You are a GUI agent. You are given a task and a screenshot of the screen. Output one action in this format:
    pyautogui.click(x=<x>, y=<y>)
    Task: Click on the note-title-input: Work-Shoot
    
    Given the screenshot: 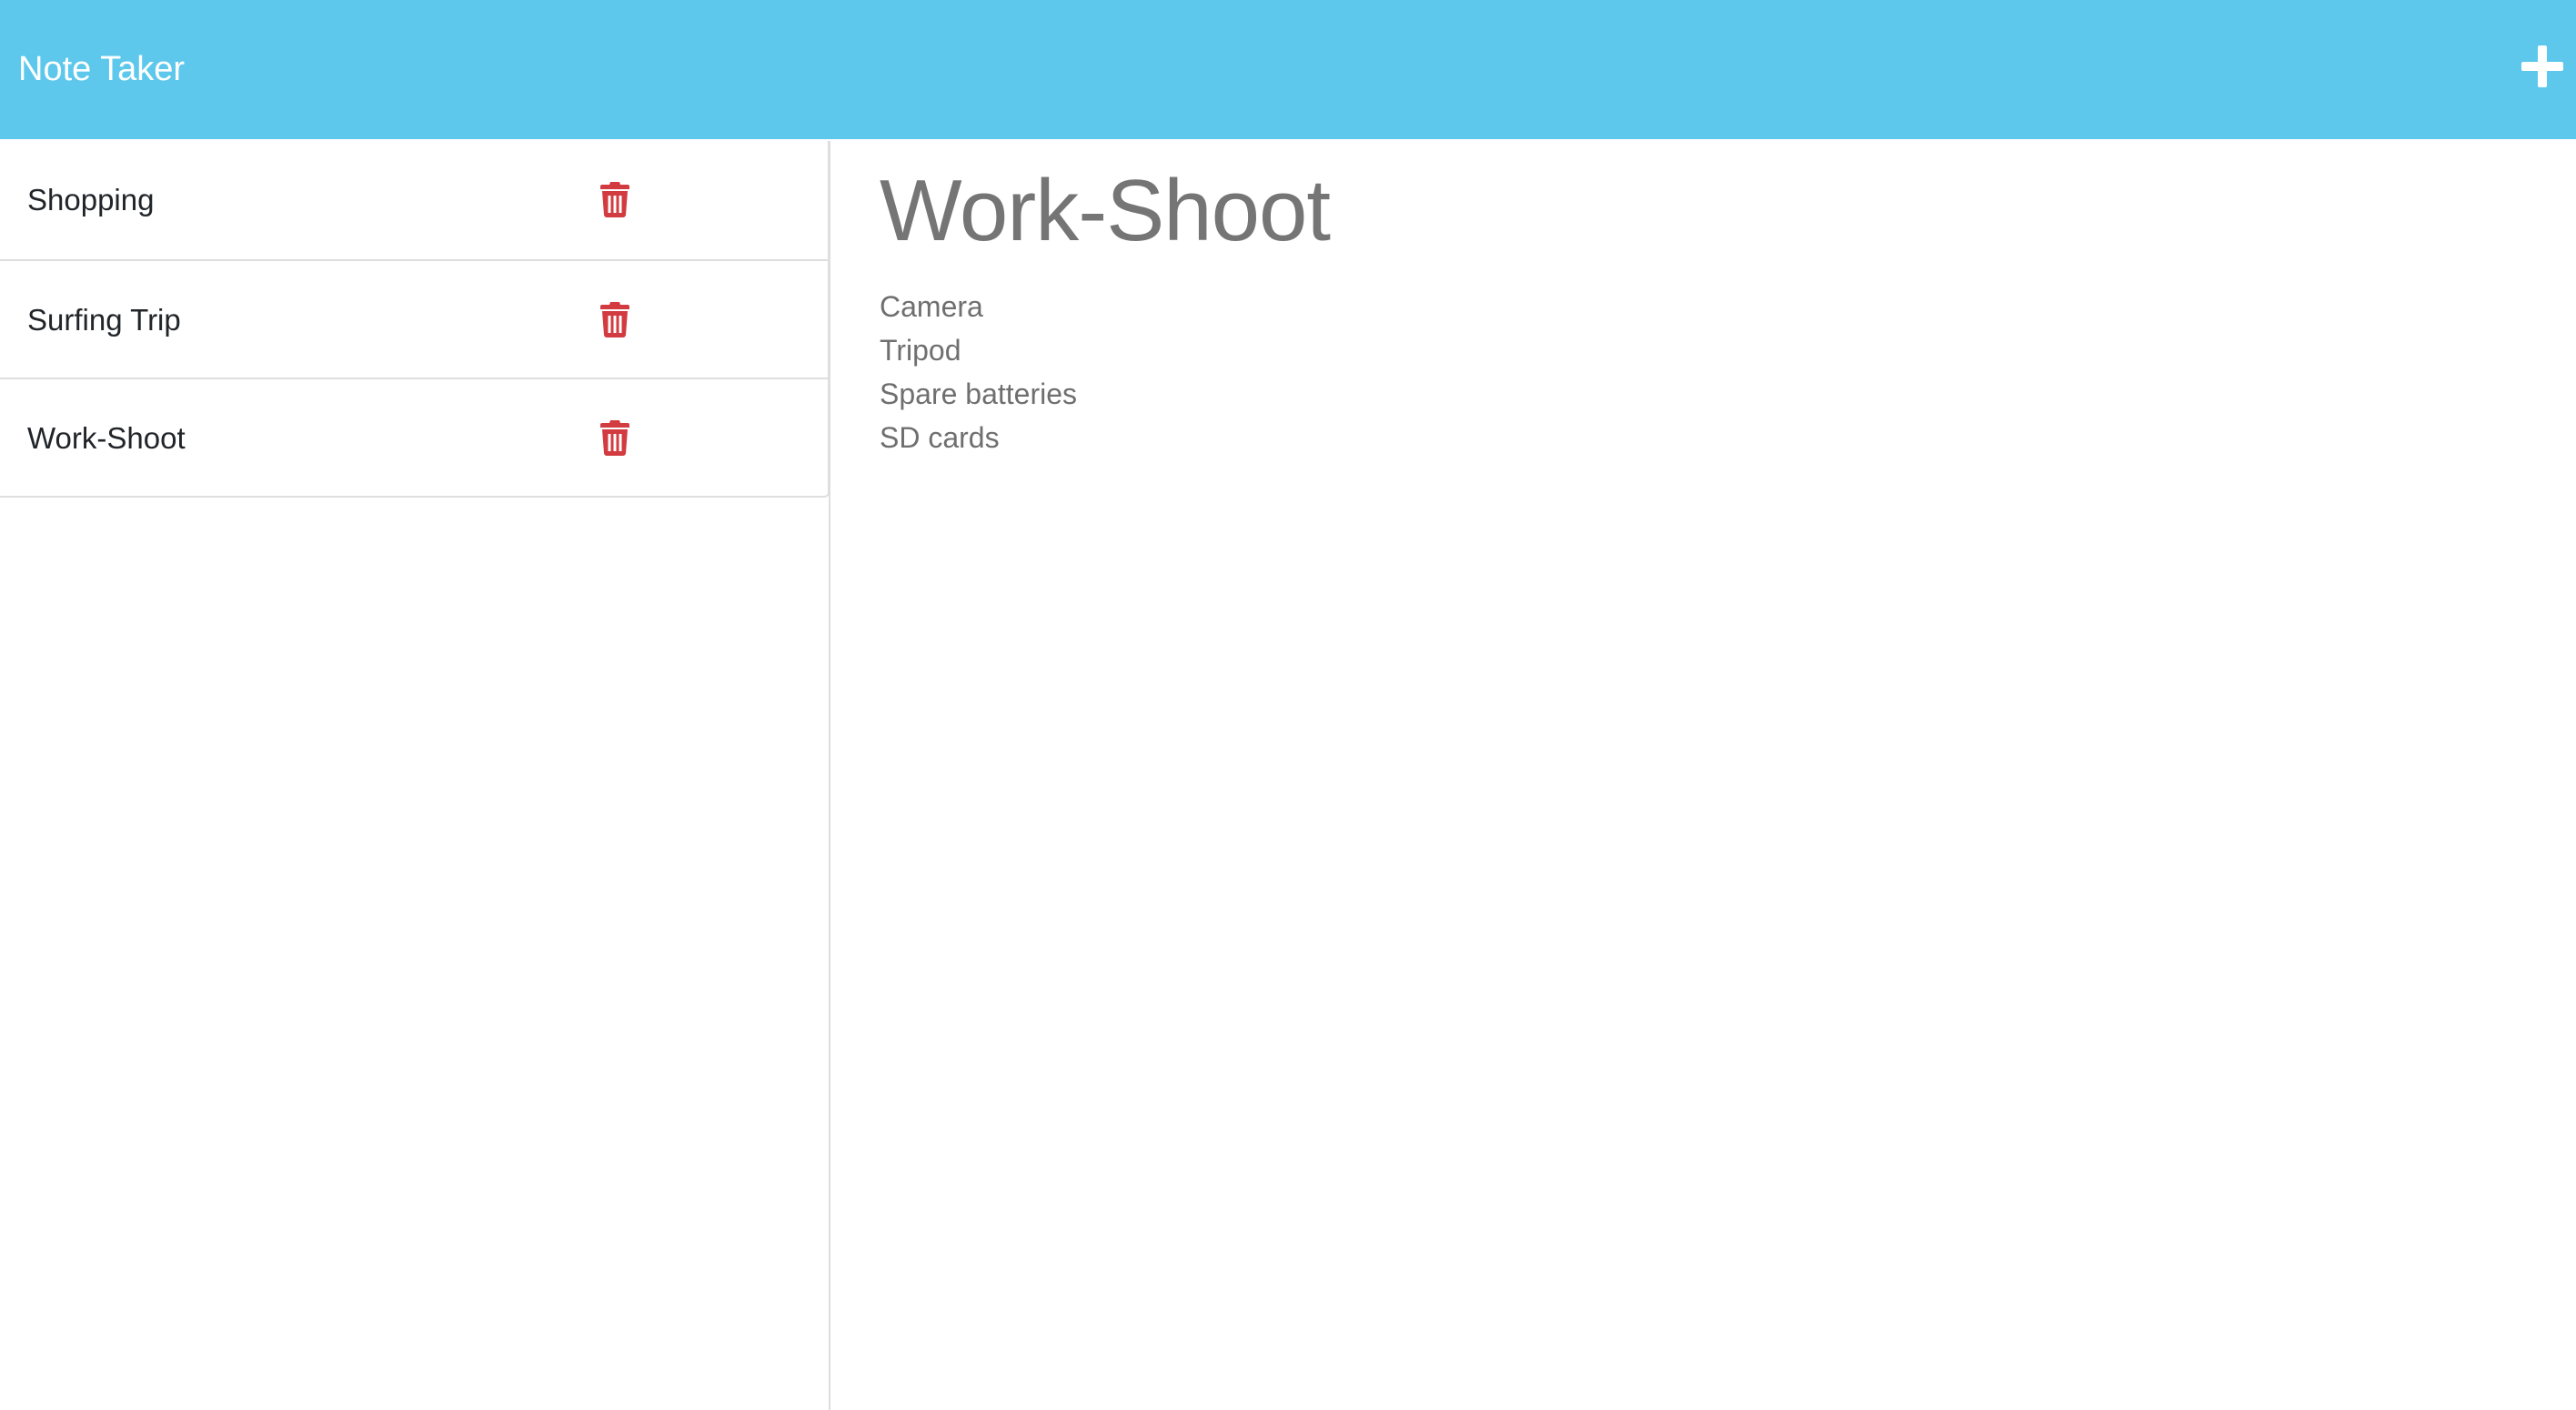 What is the action you would take?
    pyautogui.click(x=1105, y=211)
    